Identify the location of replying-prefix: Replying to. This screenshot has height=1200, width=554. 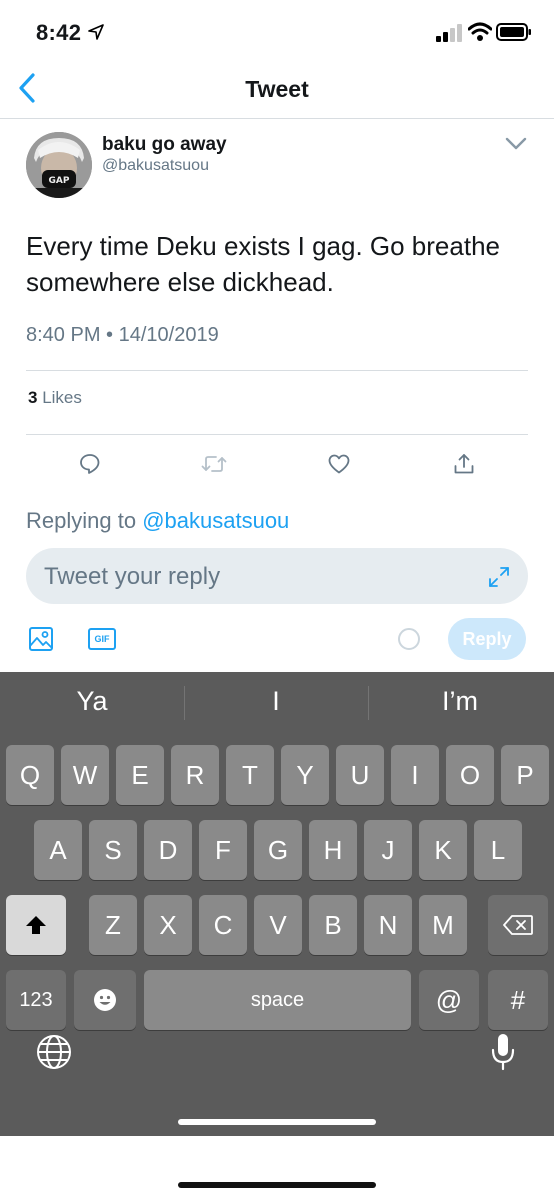
(81, 520).